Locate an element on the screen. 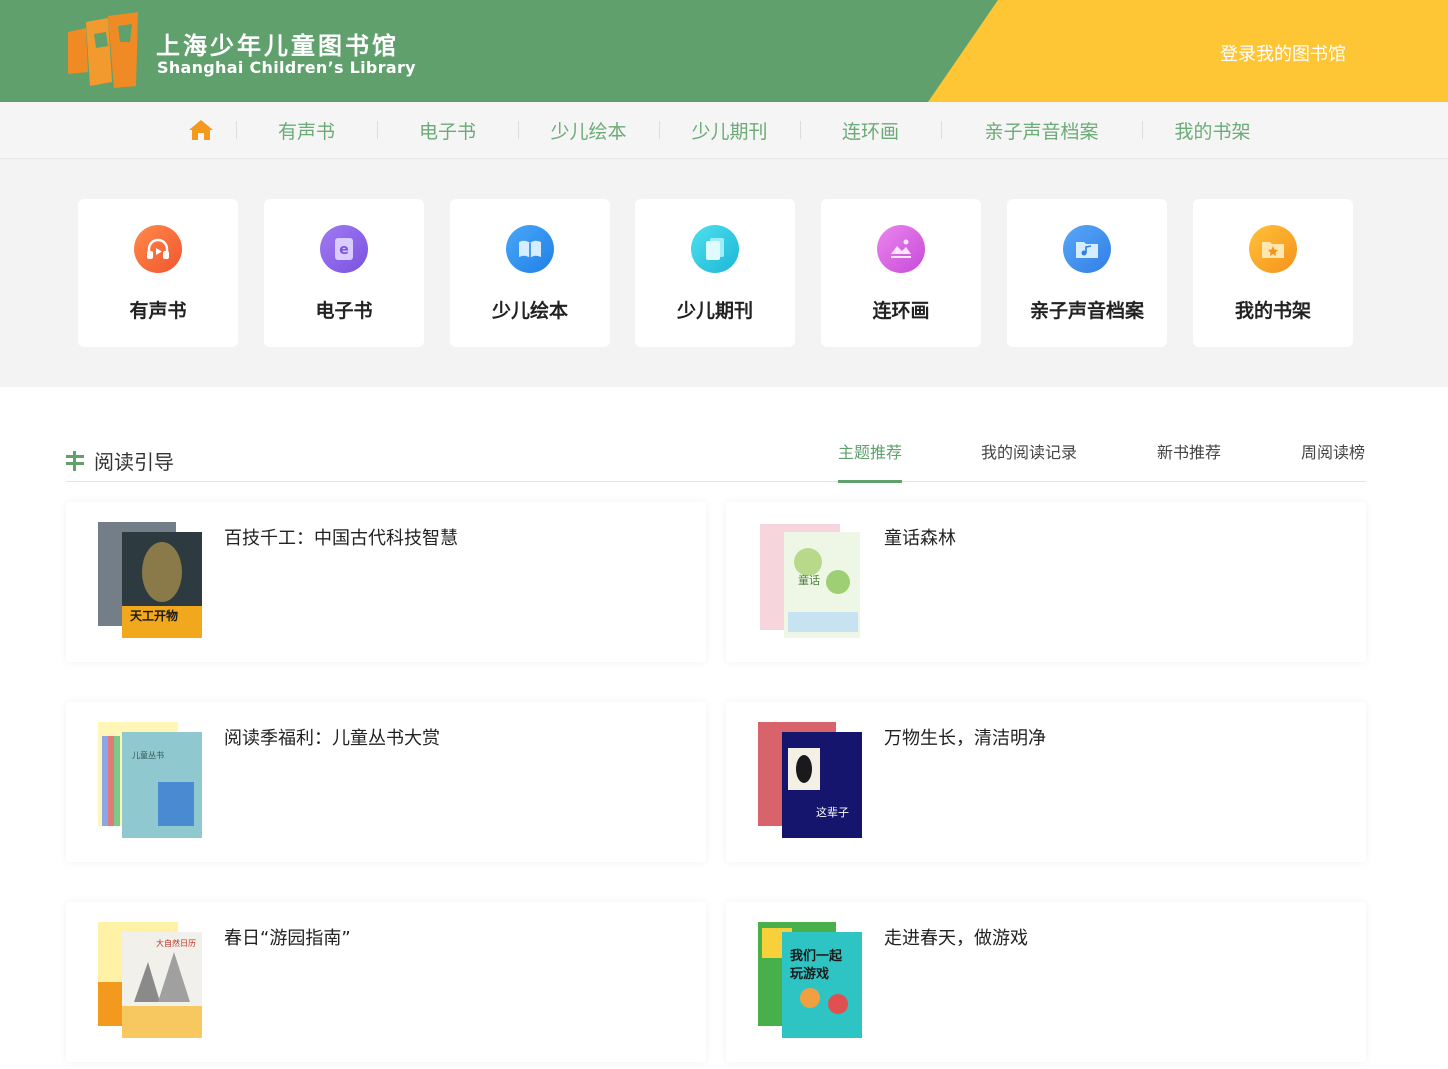 The height and width of the screenshot is (1069, 1448). audio-folder-icon is located at coordinates (1087, 249).